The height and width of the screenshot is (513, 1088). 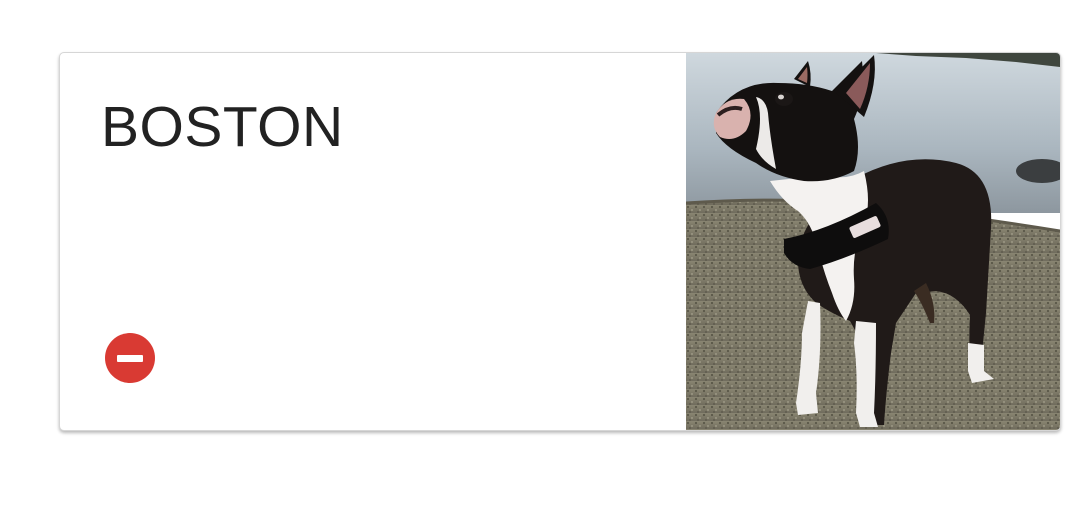 I want to click on minus-circle-icon, so click(x=130, y=358).